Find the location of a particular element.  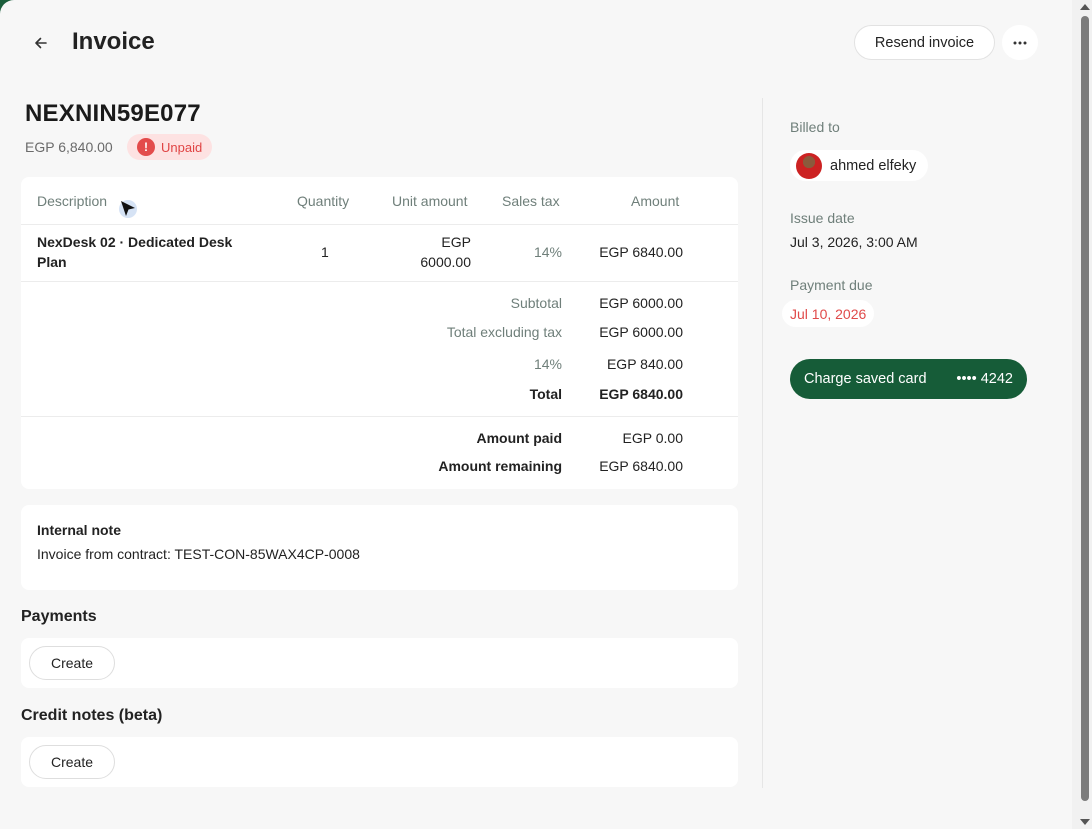

more-options-button is located at coordinates (1020, 42).